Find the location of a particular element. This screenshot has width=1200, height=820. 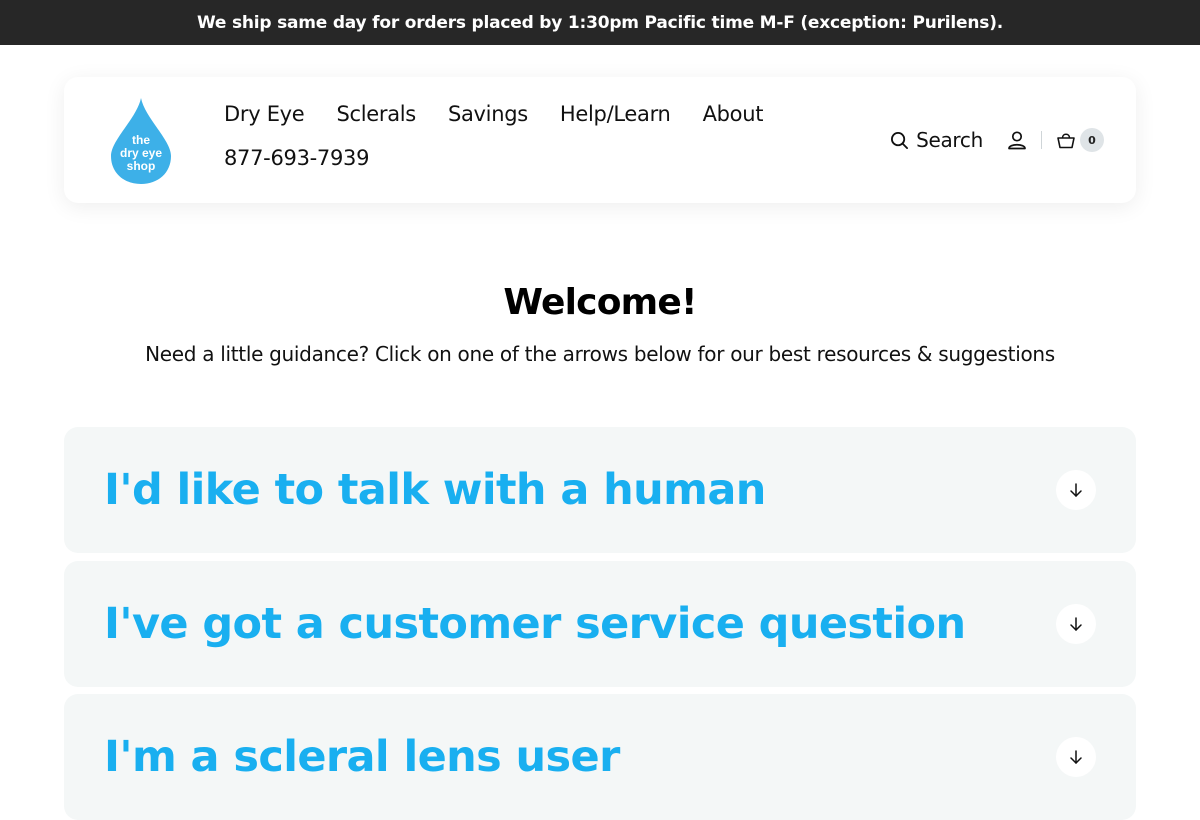

nav-item-help-learn: Help/Learn is located at coordinates (615, 114).